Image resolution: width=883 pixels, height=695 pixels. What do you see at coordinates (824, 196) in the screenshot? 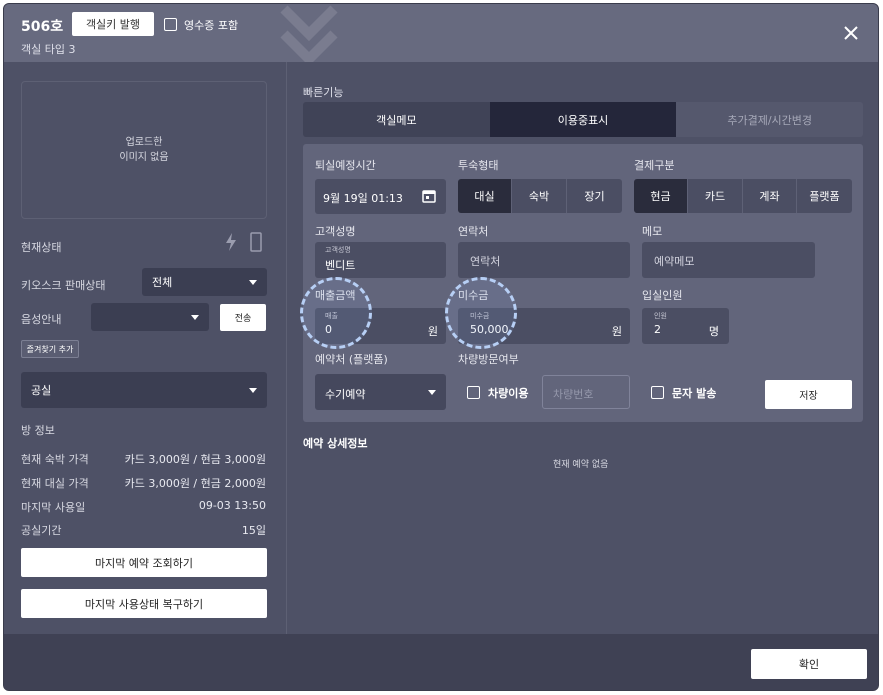
I see `payment-platform: 플랫폼` at bounding box center [824, 196].